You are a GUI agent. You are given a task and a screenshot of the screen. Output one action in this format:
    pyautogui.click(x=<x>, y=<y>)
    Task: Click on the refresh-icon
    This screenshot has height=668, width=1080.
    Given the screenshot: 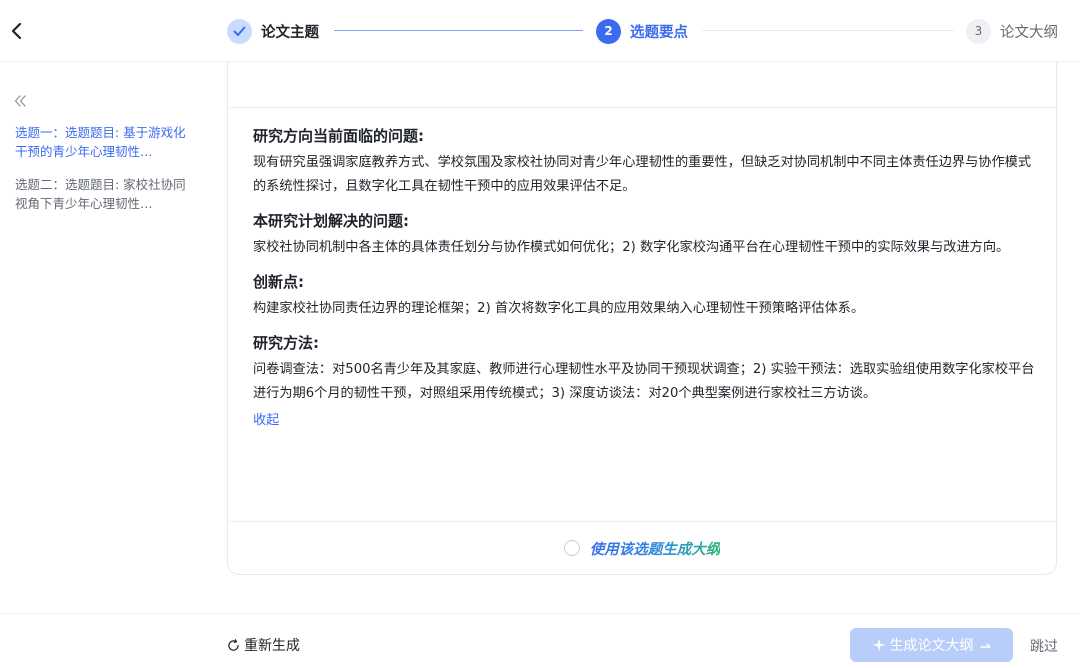 What is the action you would take?
    pyautogui.click(x=233, y=644)
    